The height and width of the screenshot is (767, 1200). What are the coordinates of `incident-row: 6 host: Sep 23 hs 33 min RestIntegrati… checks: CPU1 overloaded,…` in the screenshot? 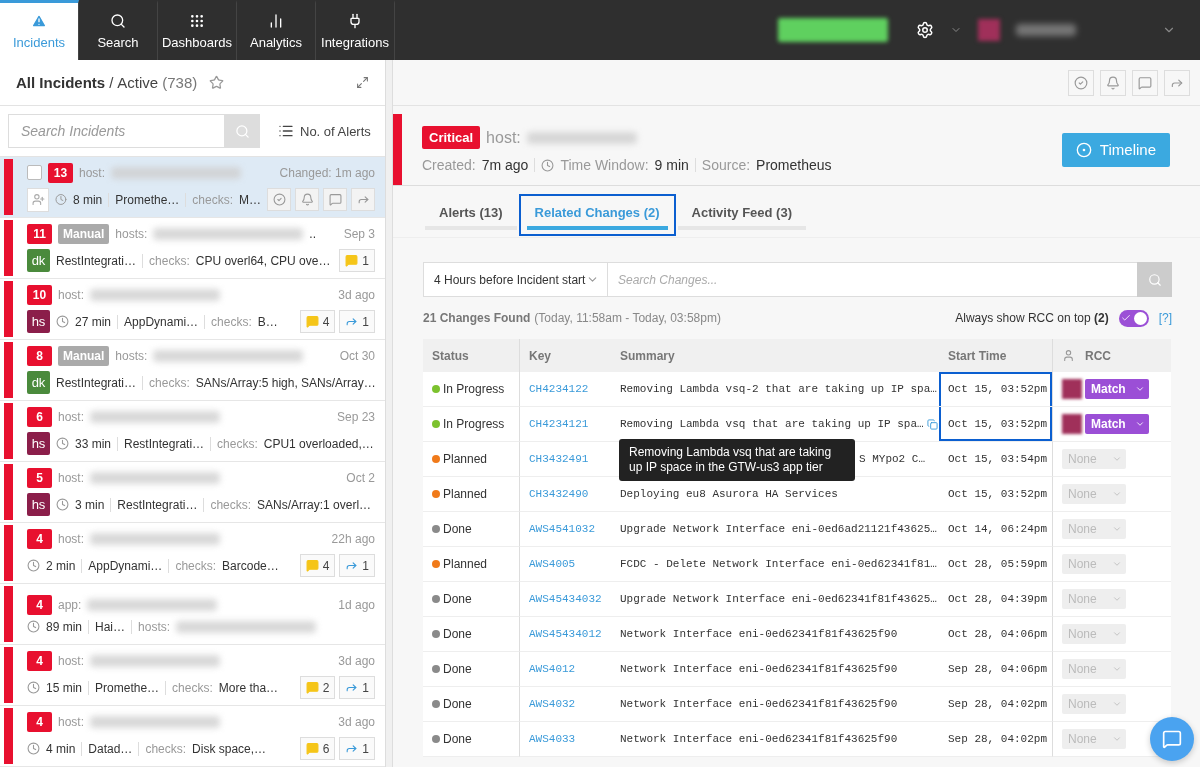 It's located at (192, 431).